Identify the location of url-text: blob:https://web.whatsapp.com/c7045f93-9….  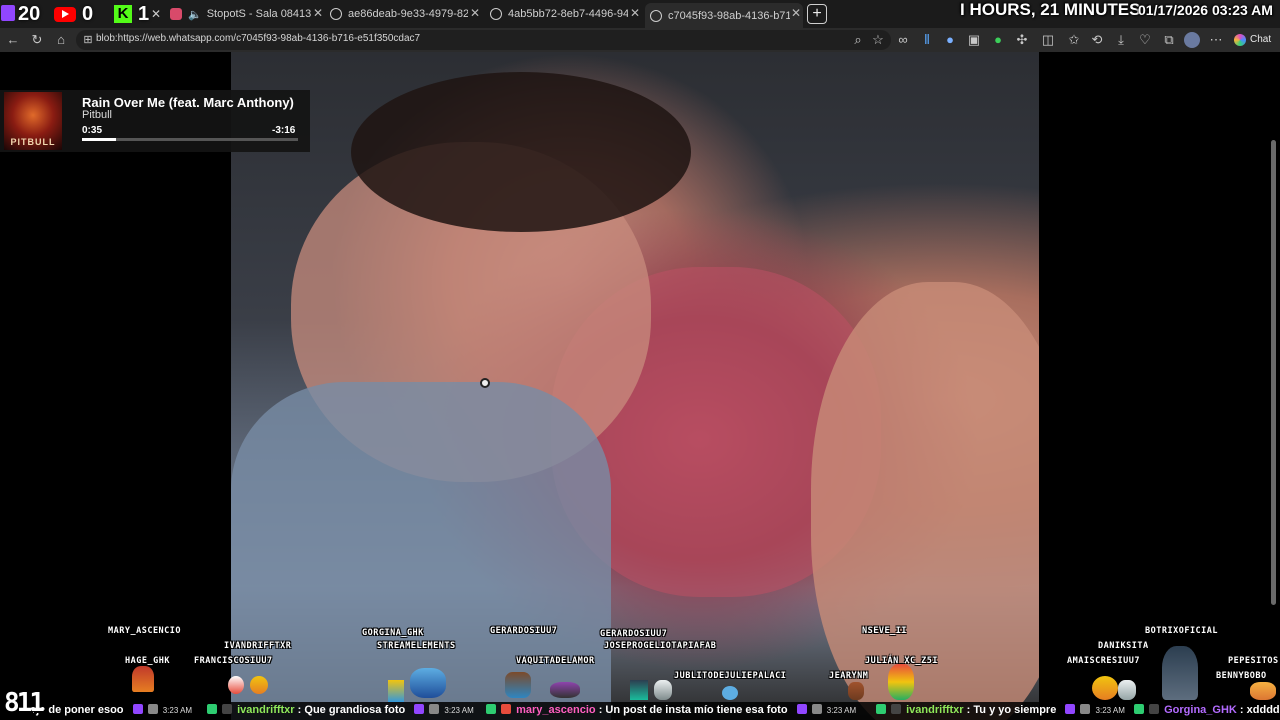
(258, 38).